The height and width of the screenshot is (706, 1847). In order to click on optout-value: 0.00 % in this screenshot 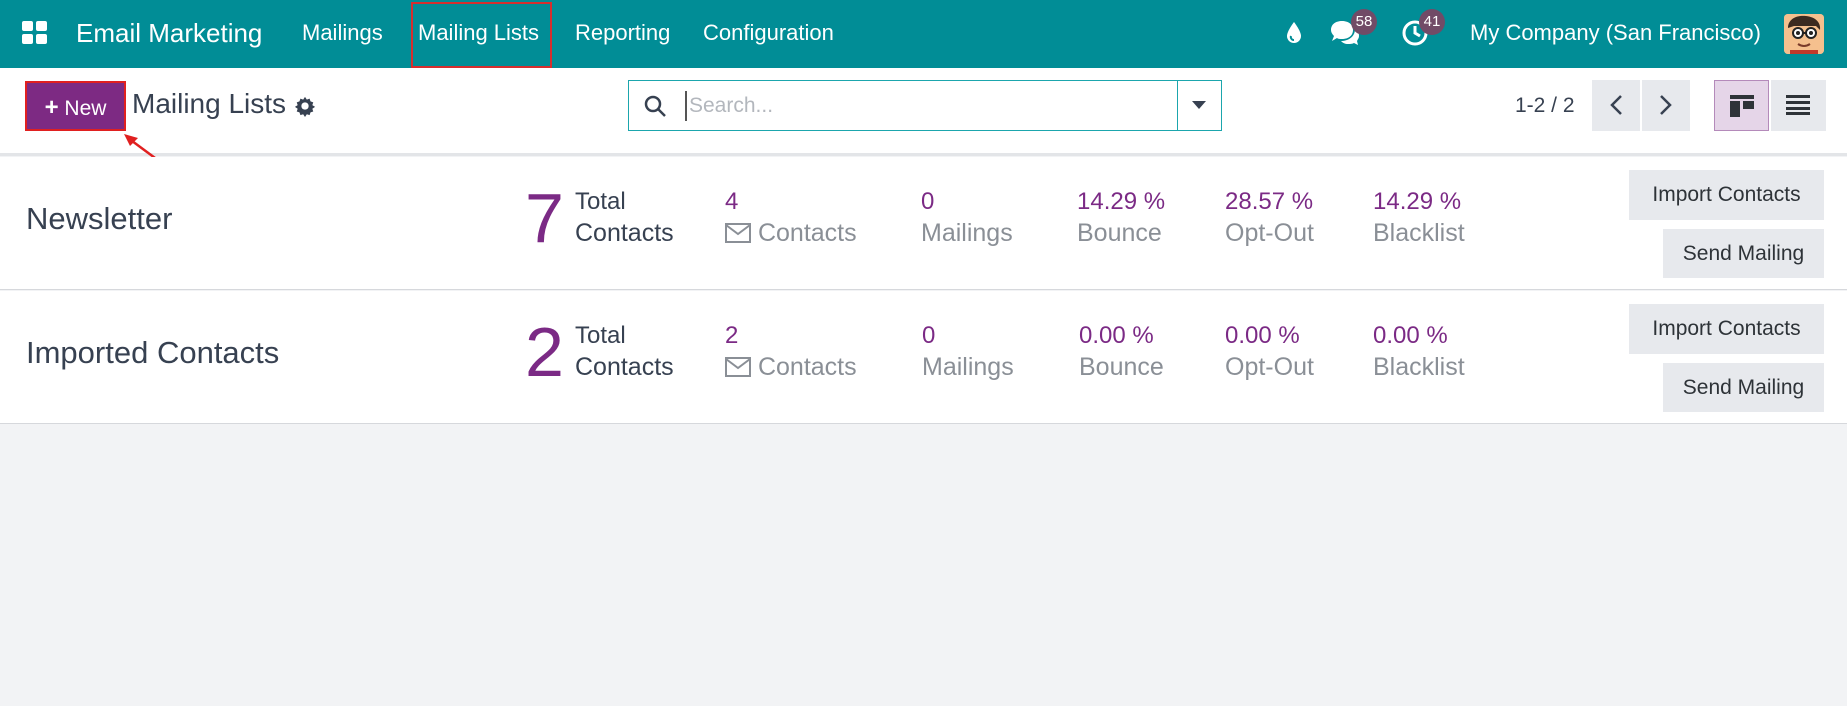, I will do `click(1262, 336)`.